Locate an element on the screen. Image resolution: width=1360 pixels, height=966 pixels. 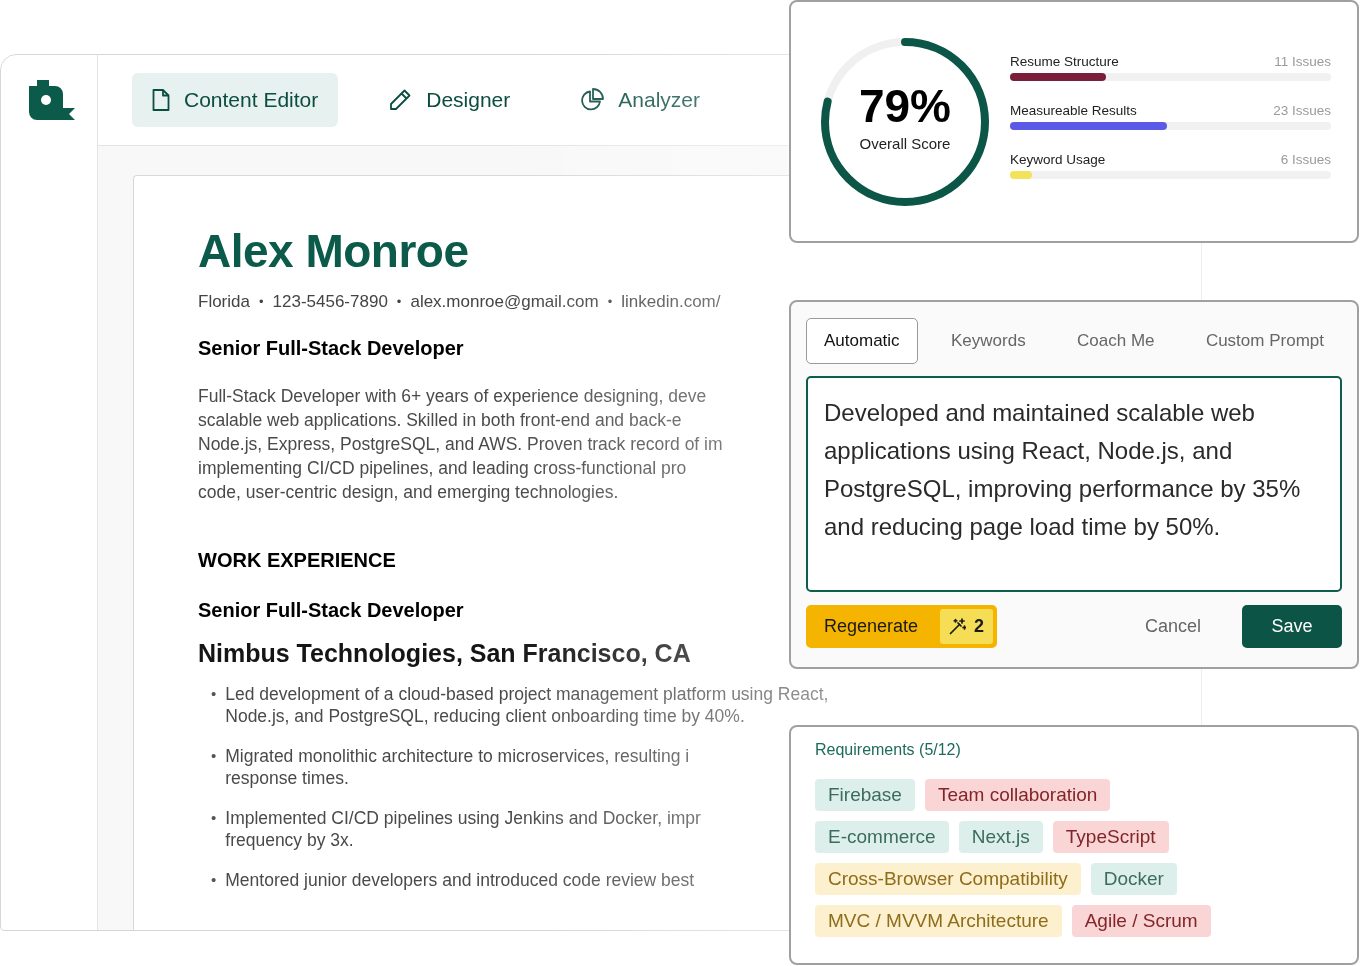
keyword-tag: Team collaboration is located at coordinates (1017, 795).